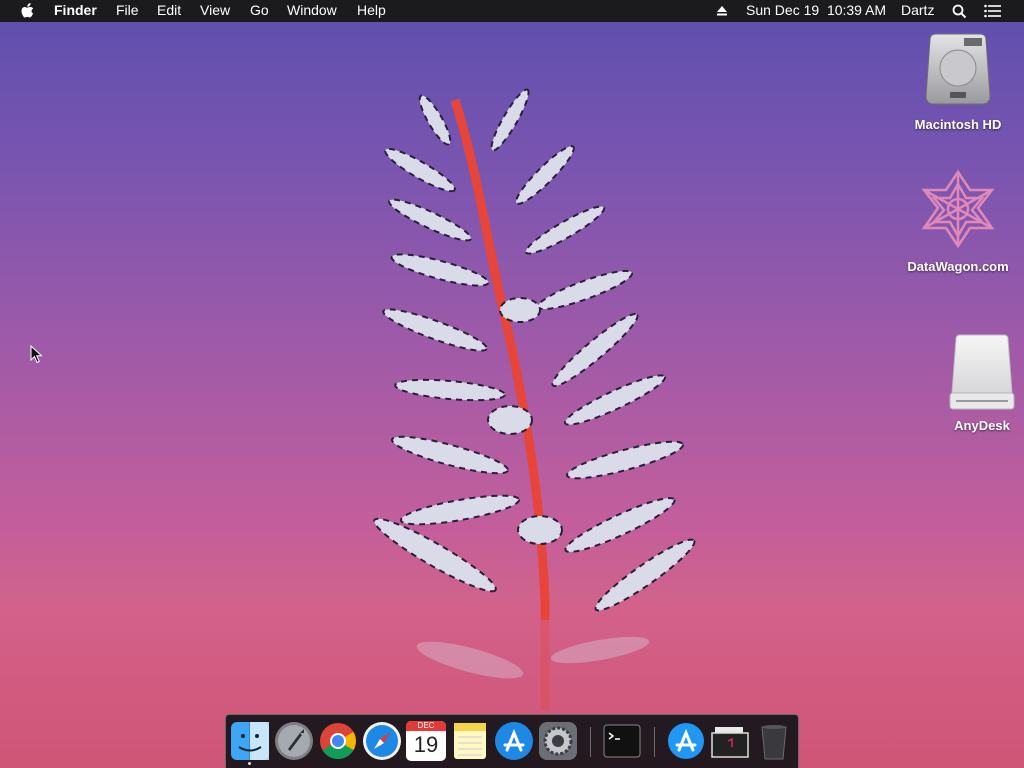  I want to click on dock: DEC 19, so click(512, 741).